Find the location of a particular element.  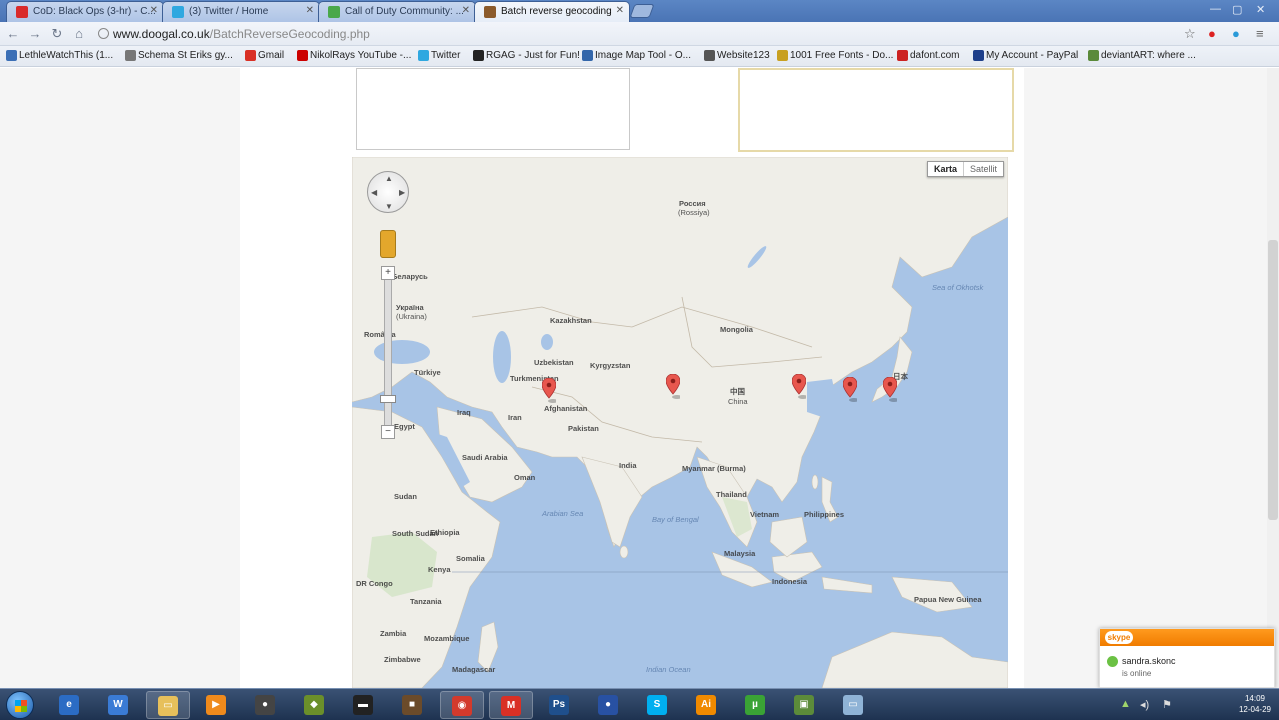

start-button is located at coordinates (20, 705).